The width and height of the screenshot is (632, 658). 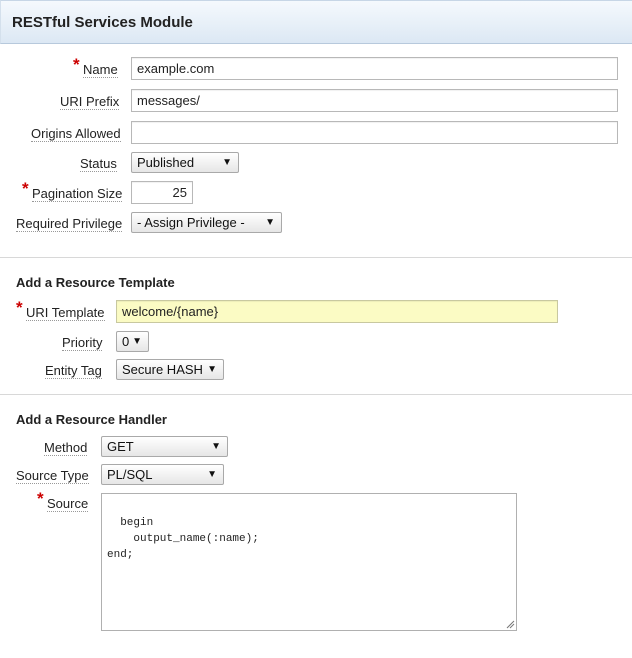 What do you see at coordinates (65, 313) in the screenshot?
I see `uri-template-label: URI Template` at bounding box center [65, 313].